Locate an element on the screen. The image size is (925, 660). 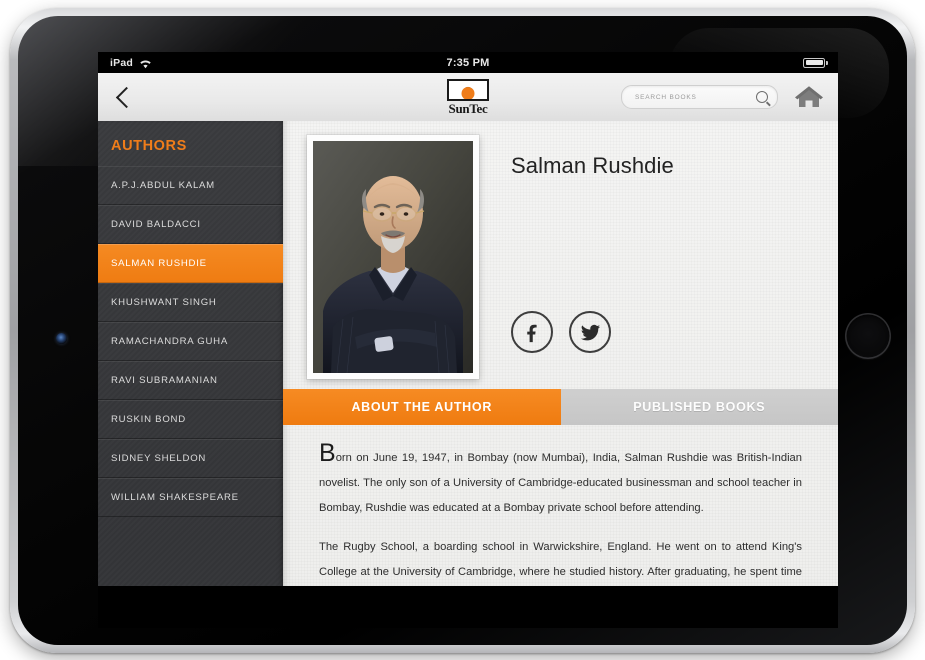
suntec-logo: SunTec is located at coordinates (468, 97).